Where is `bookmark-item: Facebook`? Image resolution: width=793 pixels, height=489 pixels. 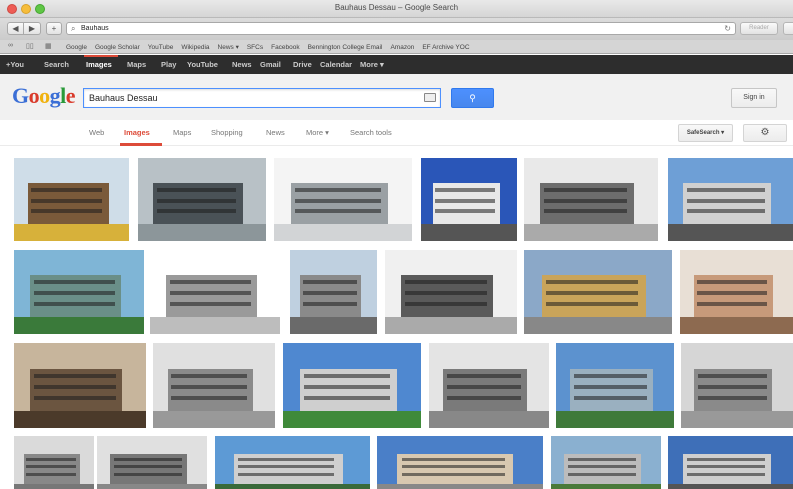
bookmark-item: Facebook is located at coordinates (285, 47).